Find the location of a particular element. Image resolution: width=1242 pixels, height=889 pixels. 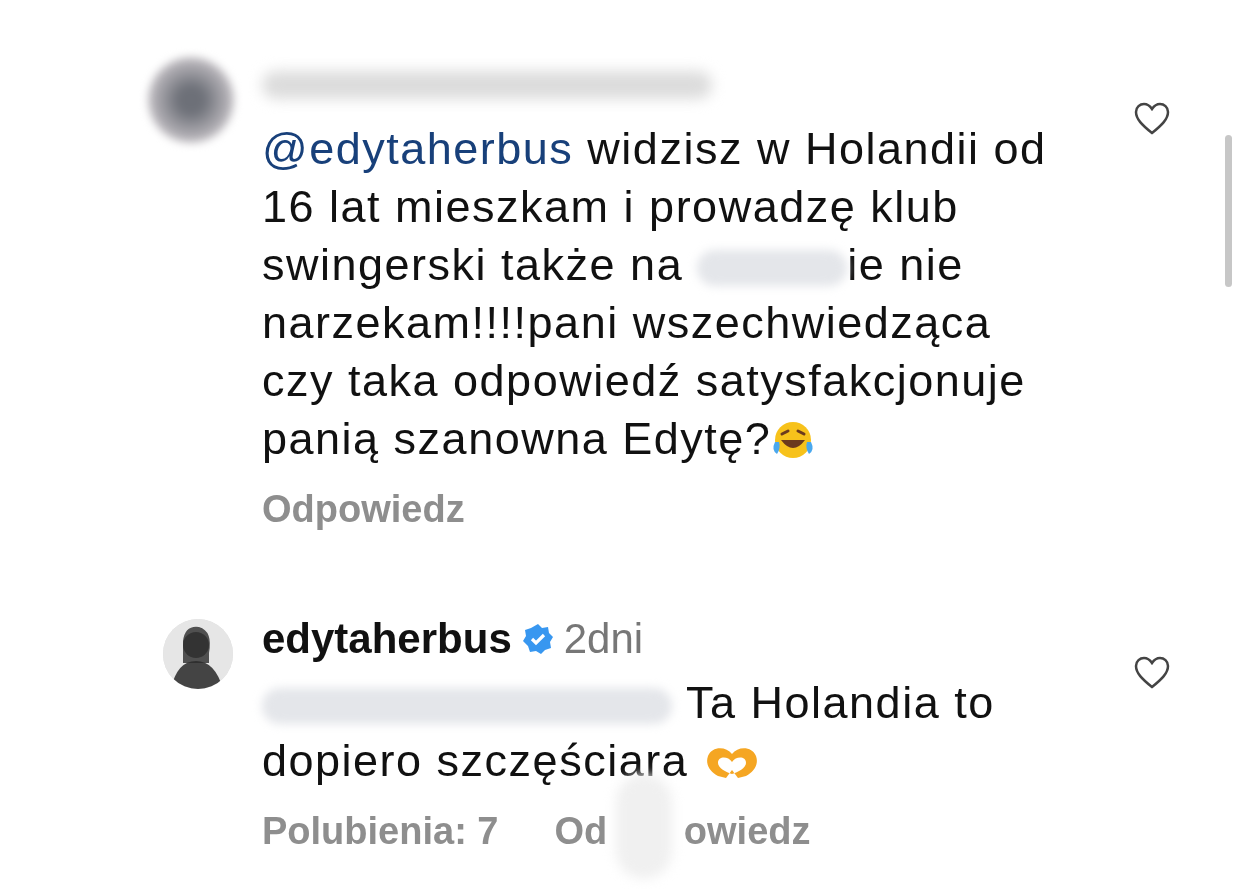

likes-count: Polubienia: 7 is located at coordinates (380, 831).